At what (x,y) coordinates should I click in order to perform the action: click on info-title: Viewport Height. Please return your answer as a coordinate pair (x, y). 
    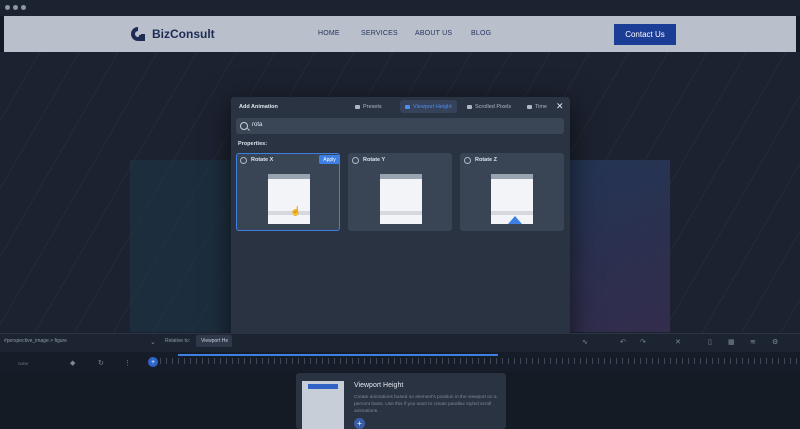
    Looking at the image, I should click on (379, 385).